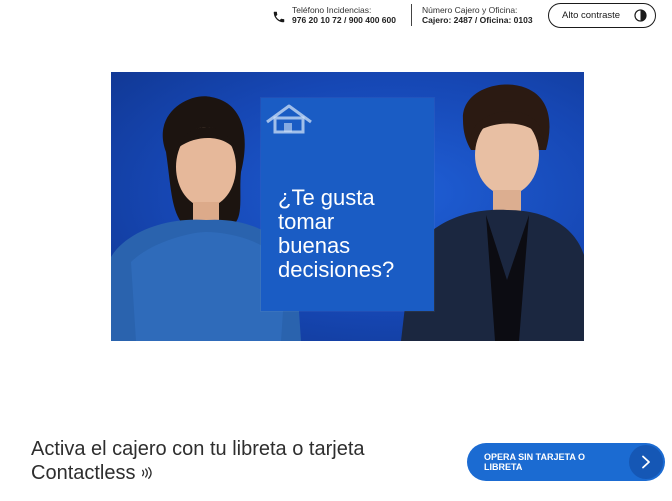 The image size is (672, 501). Describe the element at coordinates (646, 462) in the screenshot. I see `chevron-right-icon` at that location.